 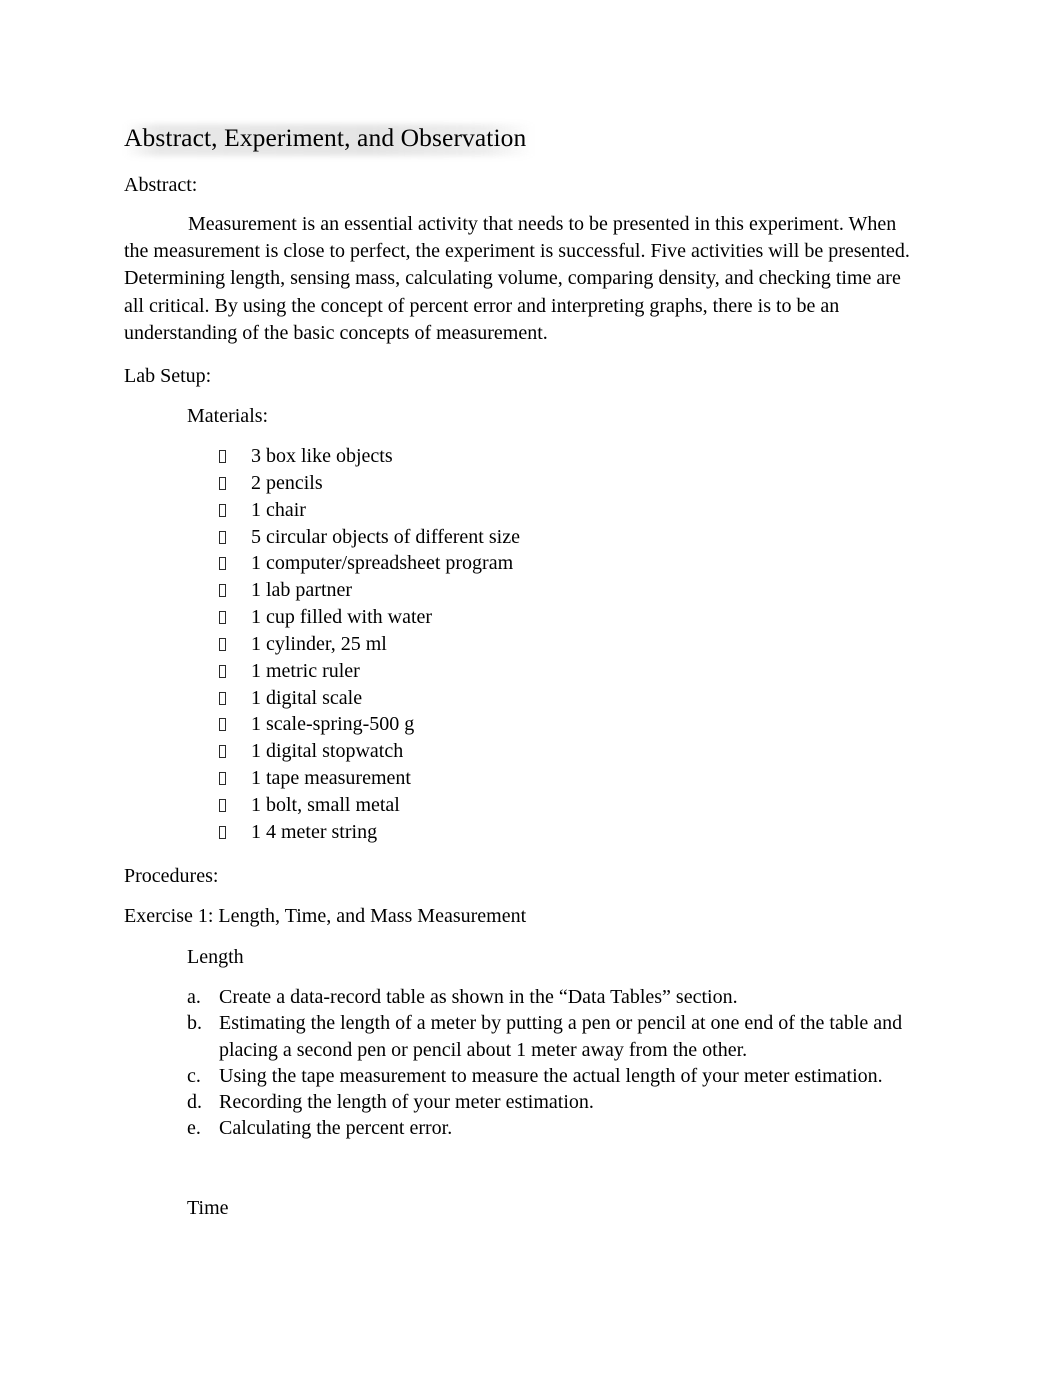 I want to click on list-item: 1 bolt, small metal, so click(x=369, y=805).